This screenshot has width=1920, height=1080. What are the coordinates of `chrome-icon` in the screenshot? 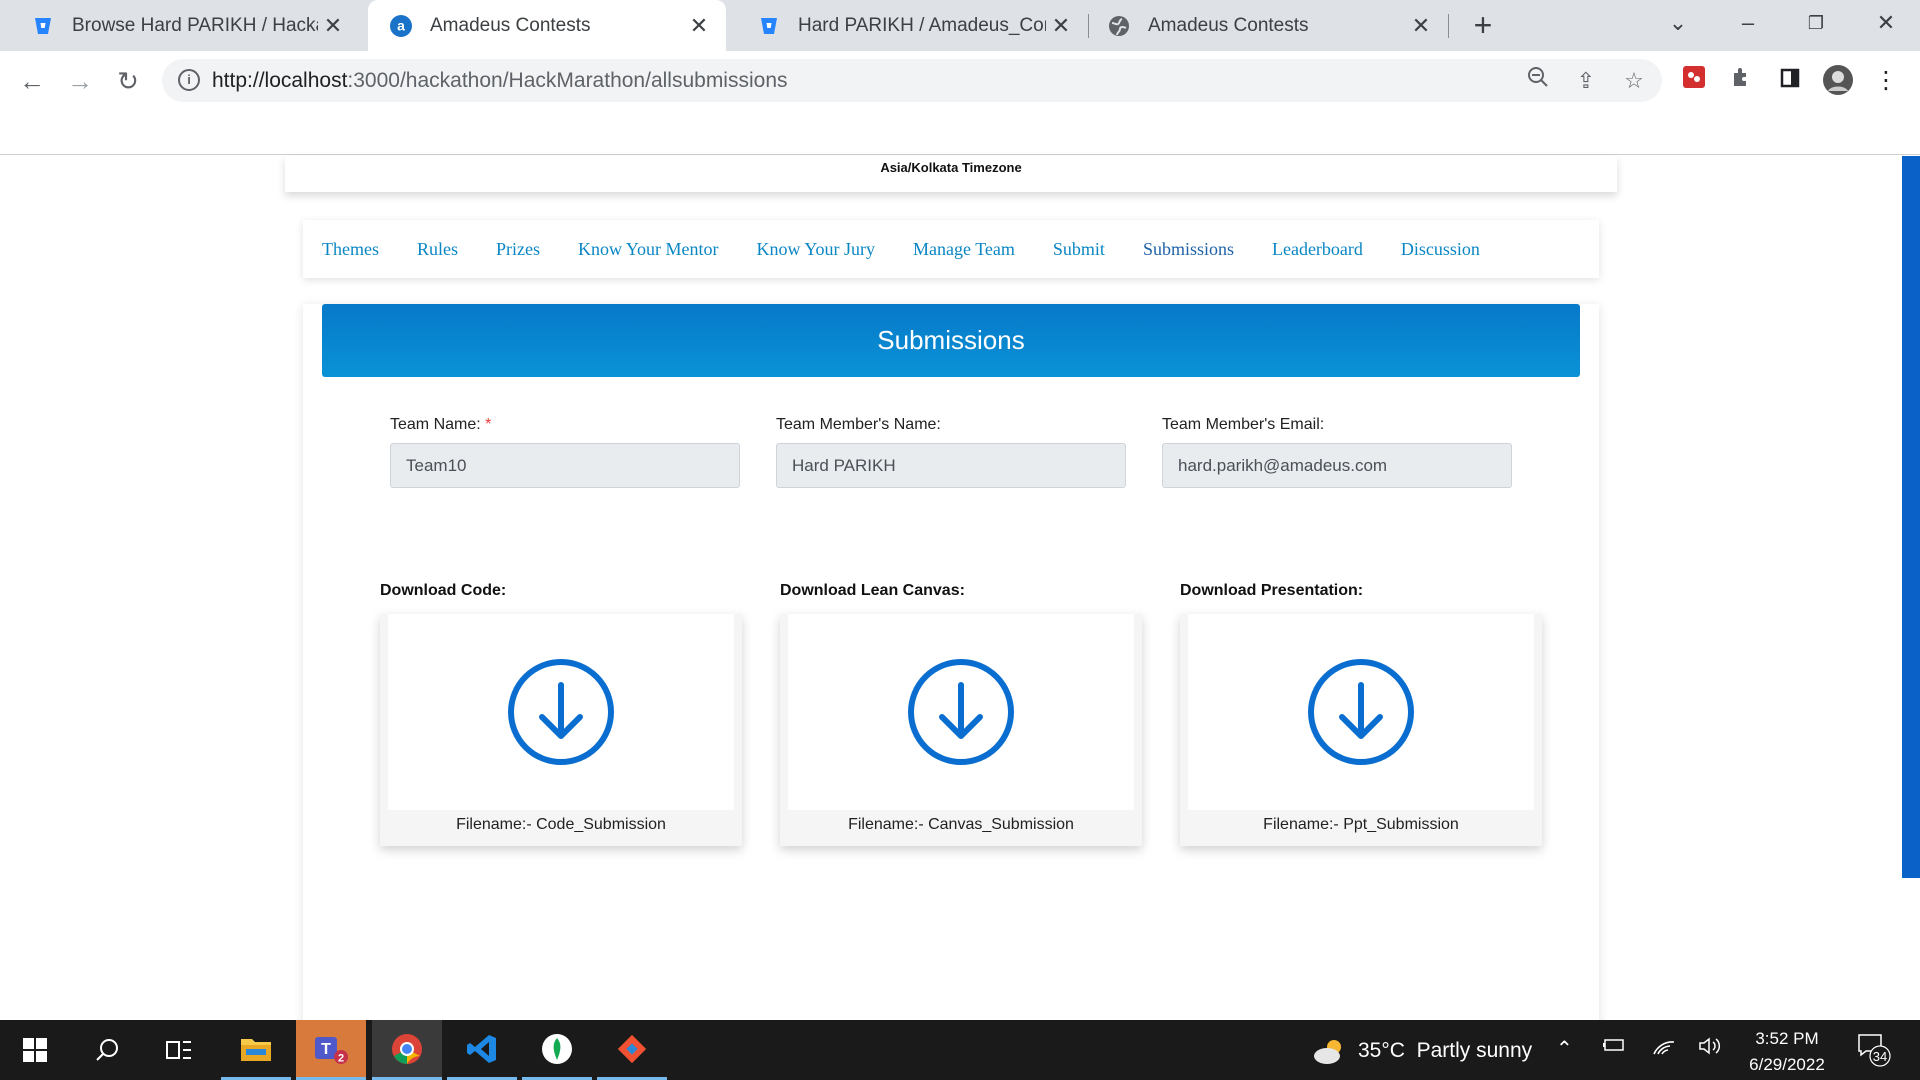 It's located at (407, 1050).